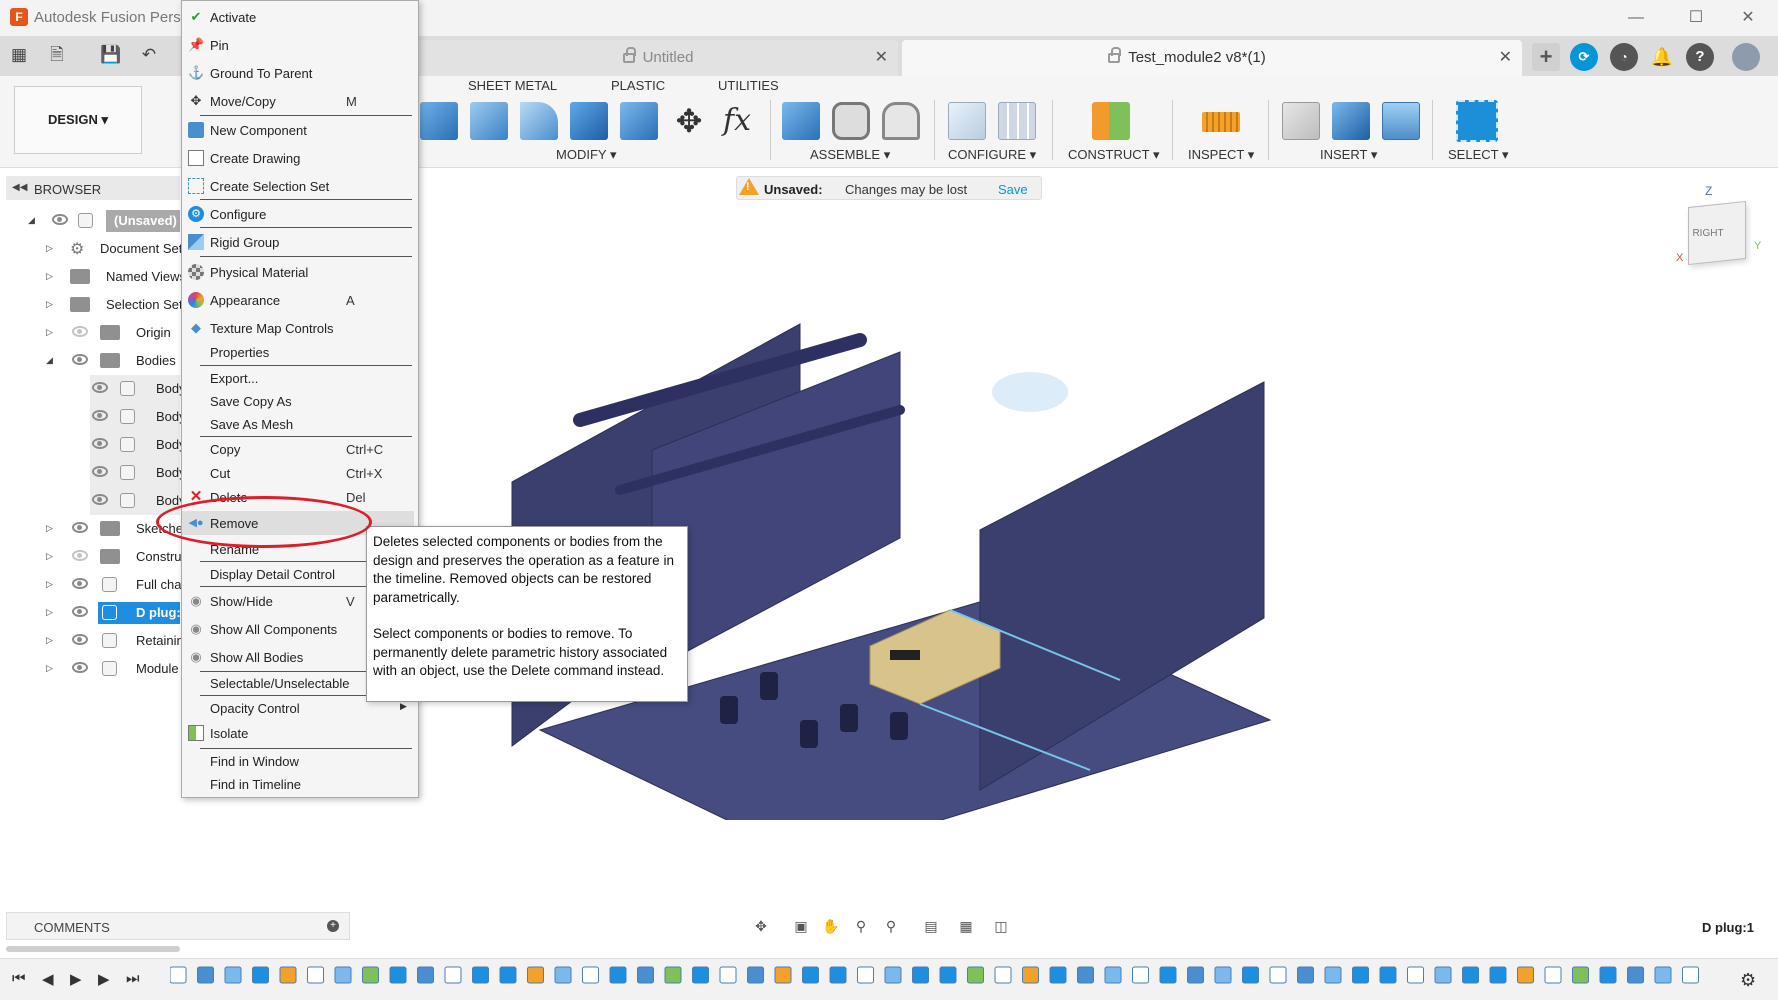 Image resolution: width=1778 pixels, height=1000 pixels. Describe the element at coordinates (1001, 927) in the screenshot. I see `viewports-icon: ◫` at that location.